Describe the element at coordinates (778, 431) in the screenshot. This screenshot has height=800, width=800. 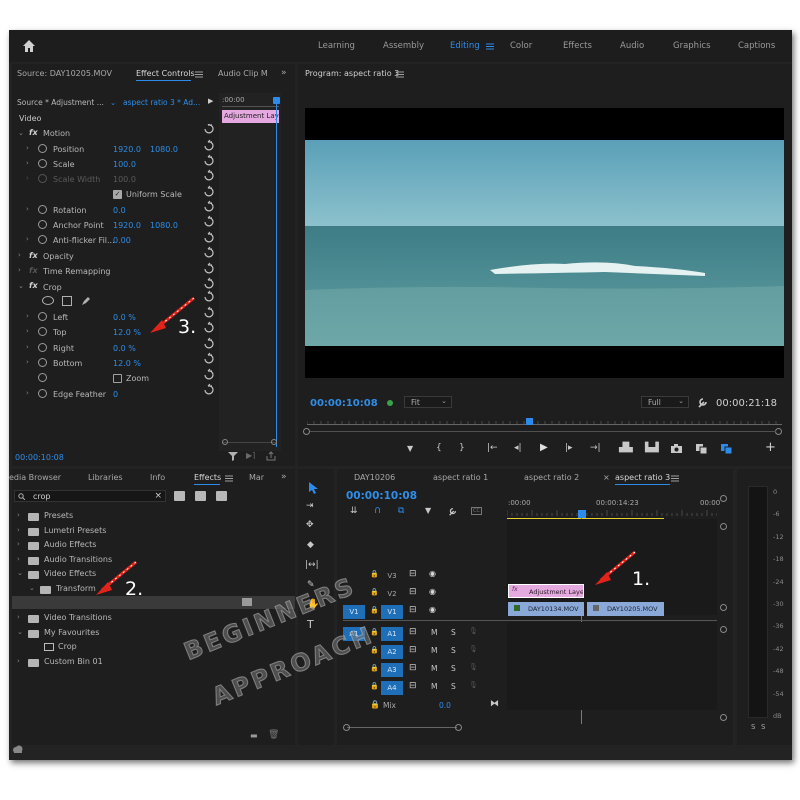
I see `zoom-handle-right` at that location.